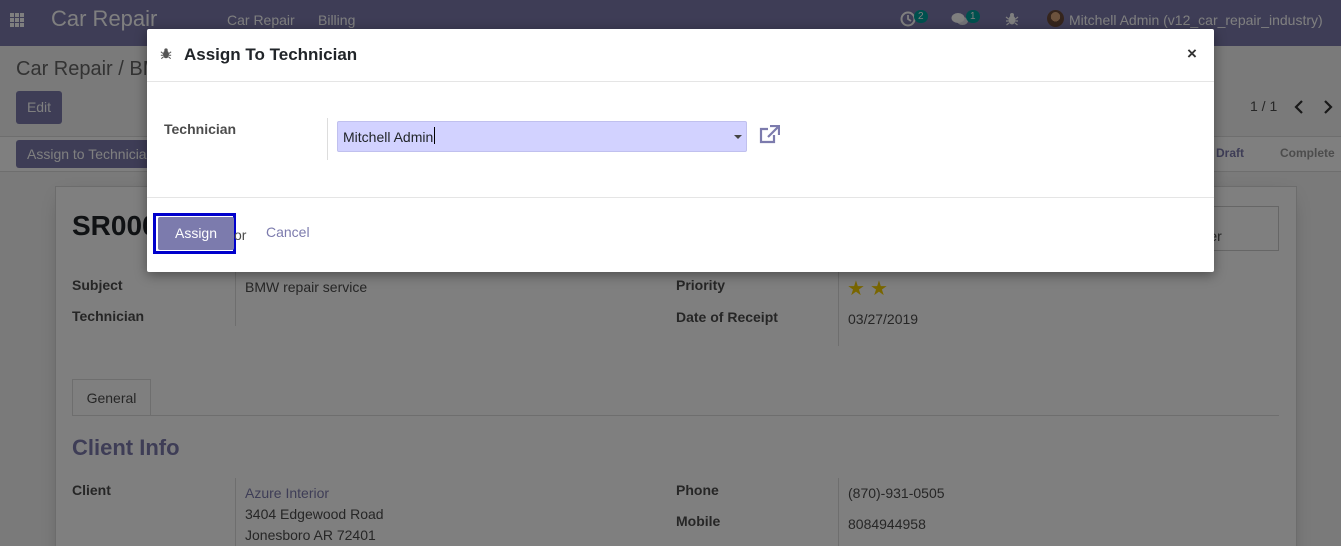 The image size is (1341, 546). Describe the element at coordinates (769, 134) in the screenshot. I see `external-link-icon` at that location.